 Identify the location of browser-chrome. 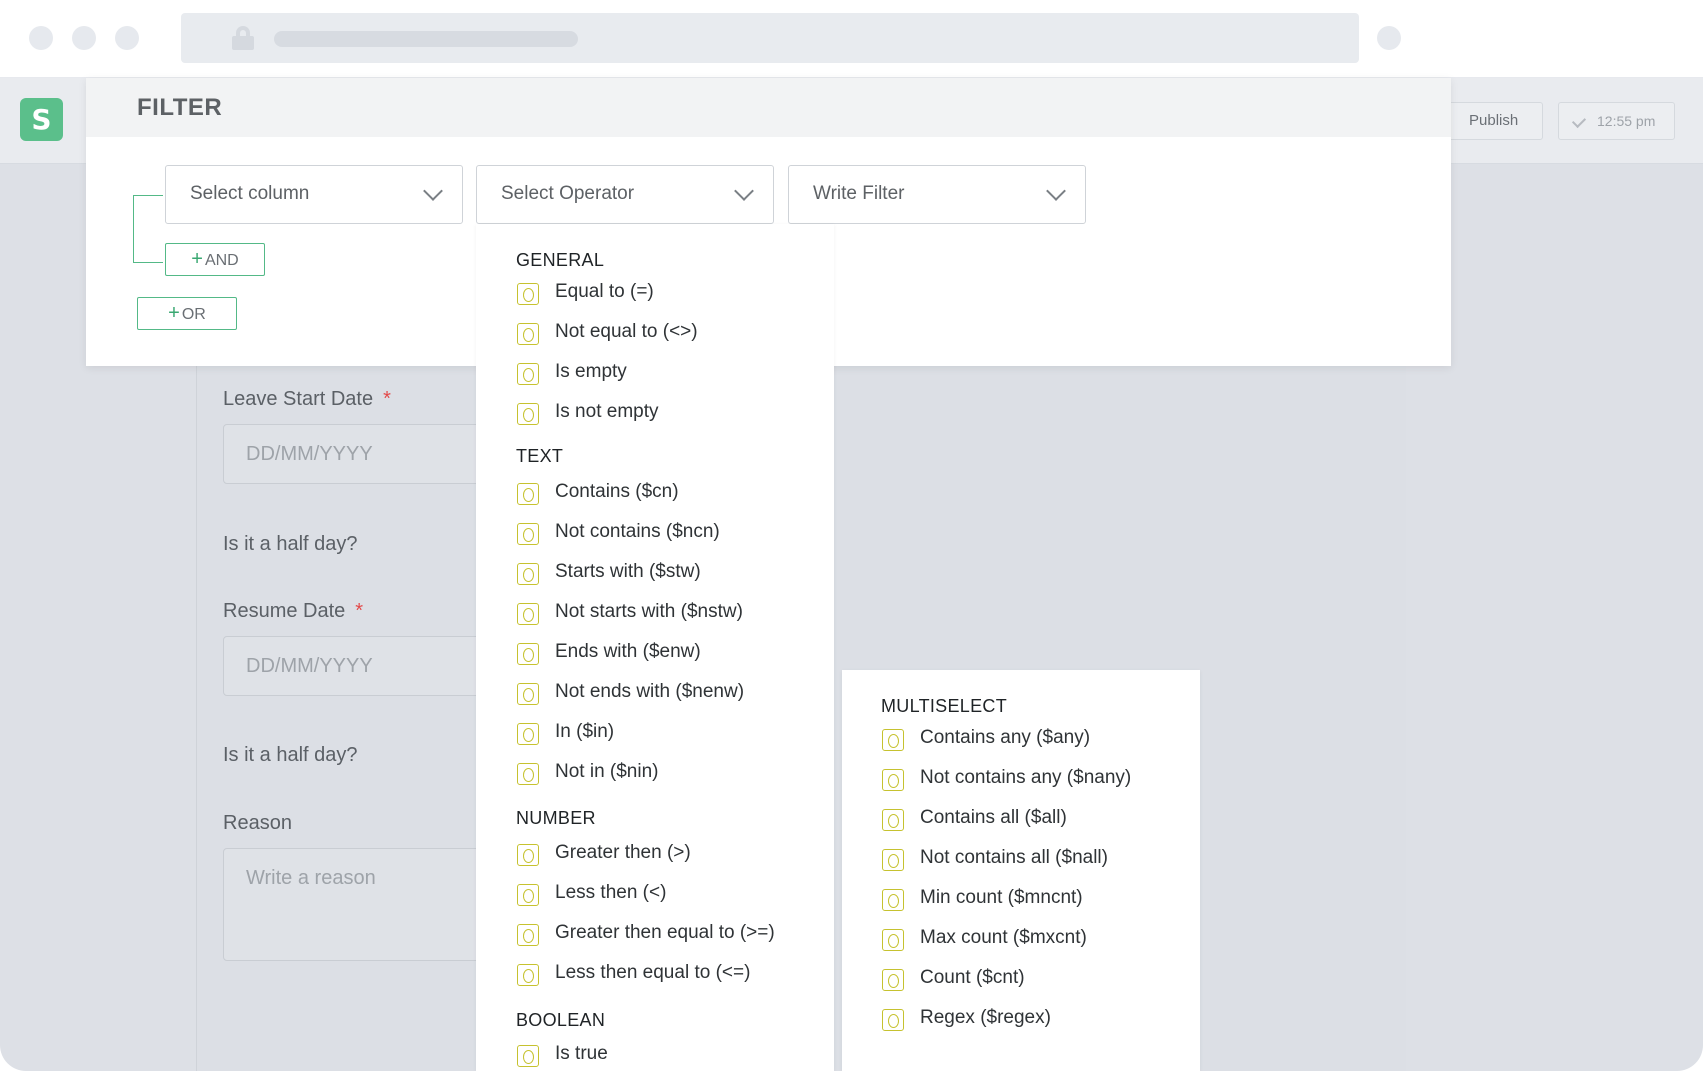
(851, 39).